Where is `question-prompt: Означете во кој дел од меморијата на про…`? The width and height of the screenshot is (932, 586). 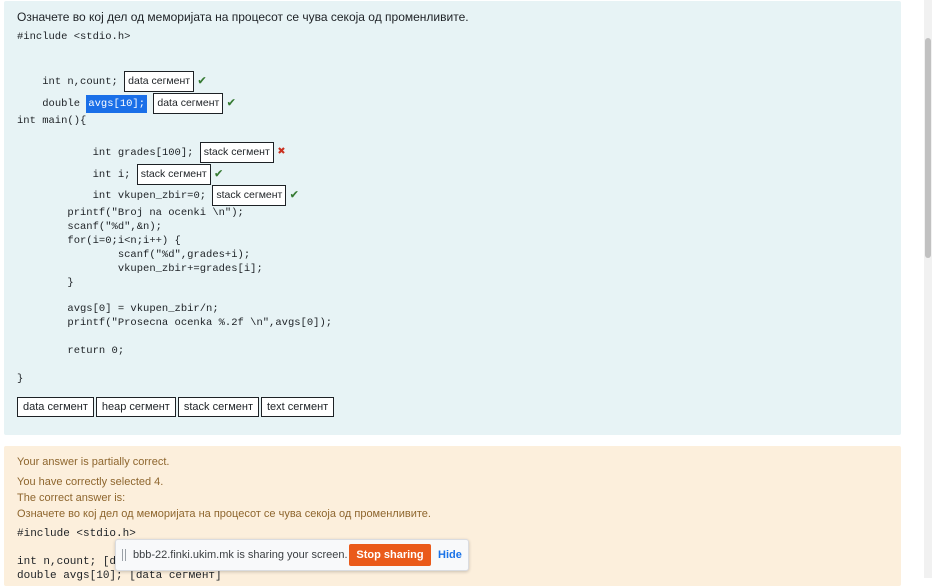 question-prompt: Означете во кој дел од меморијата на про… is located at coordinates (243, 17).